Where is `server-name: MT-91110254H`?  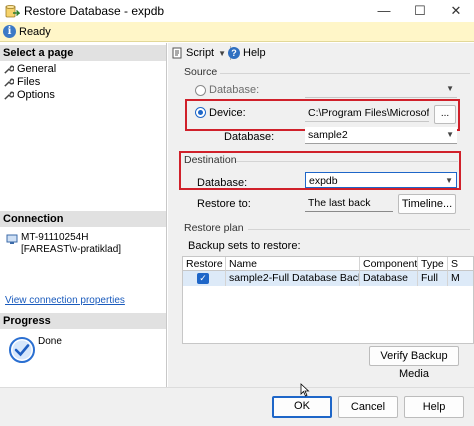 server-name: MT-91110254H is located at coordinates (55, 237).